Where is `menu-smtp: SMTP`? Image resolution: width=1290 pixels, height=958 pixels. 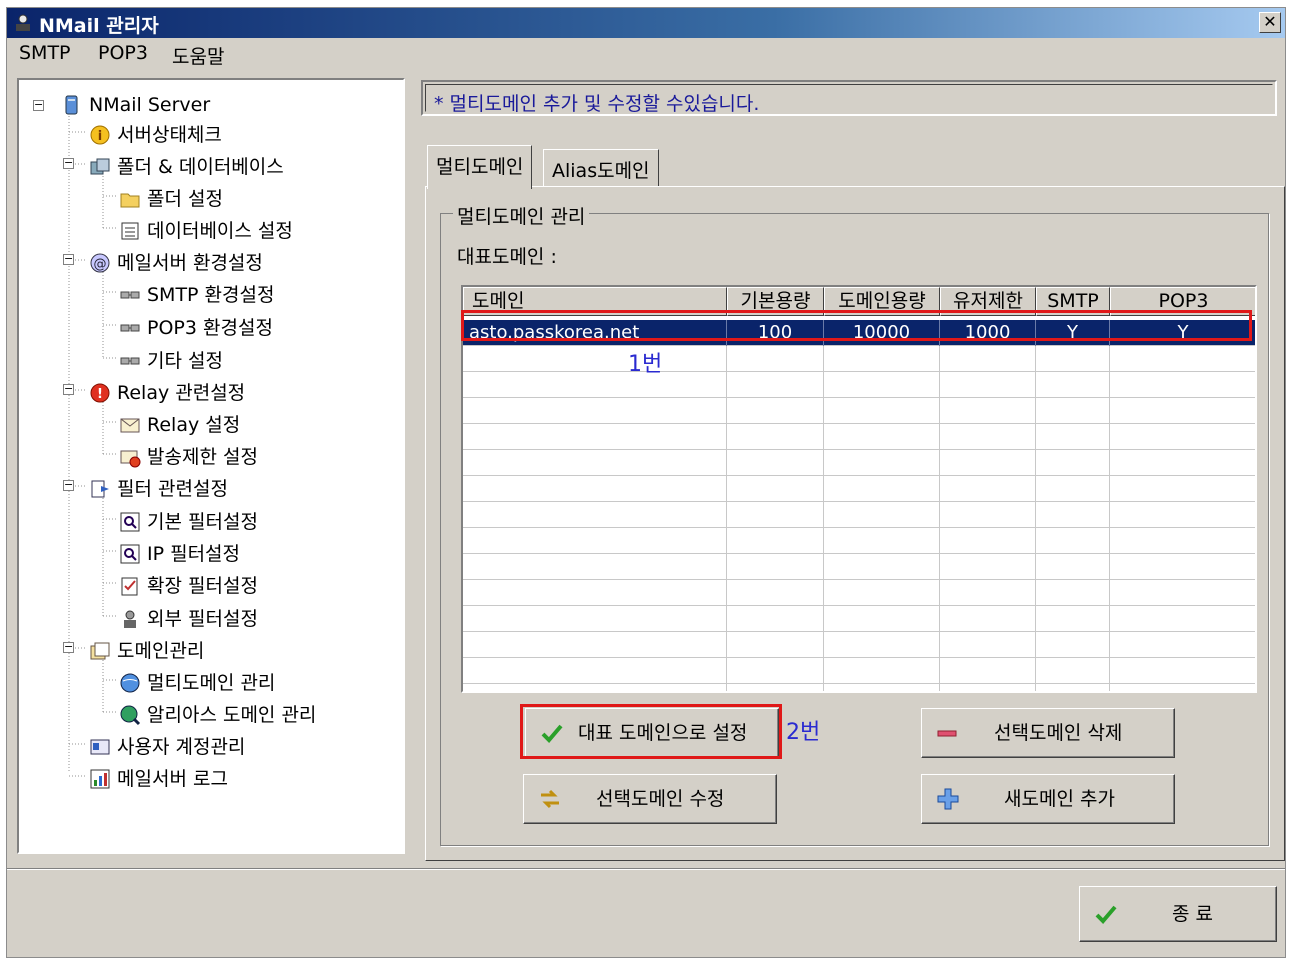
menu-smtp: SMTP is located at coordinates (45, 53).